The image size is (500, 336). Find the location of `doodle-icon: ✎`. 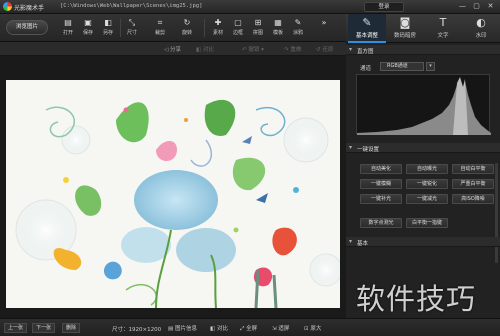

doodle-icon: ✎ is located at coordinates (298, 22).